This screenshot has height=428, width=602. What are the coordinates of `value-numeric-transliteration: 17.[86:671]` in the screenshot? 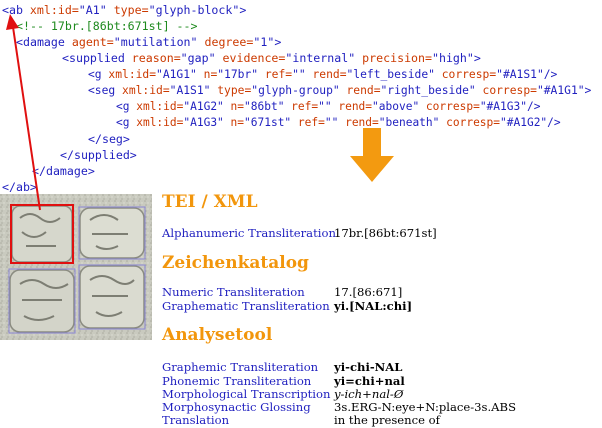 It's located at (368, 292).